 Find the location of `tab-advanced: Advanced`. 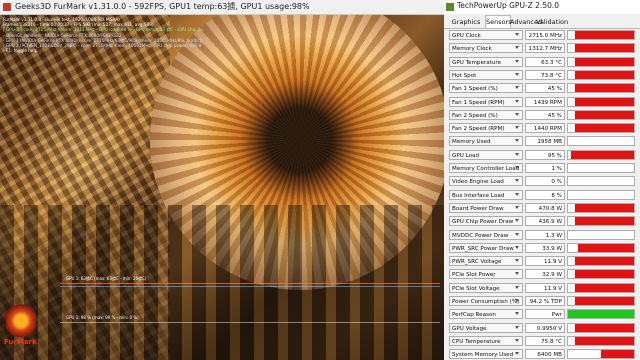

tab-advanced: Advanced is located at coordinates (526, 22).